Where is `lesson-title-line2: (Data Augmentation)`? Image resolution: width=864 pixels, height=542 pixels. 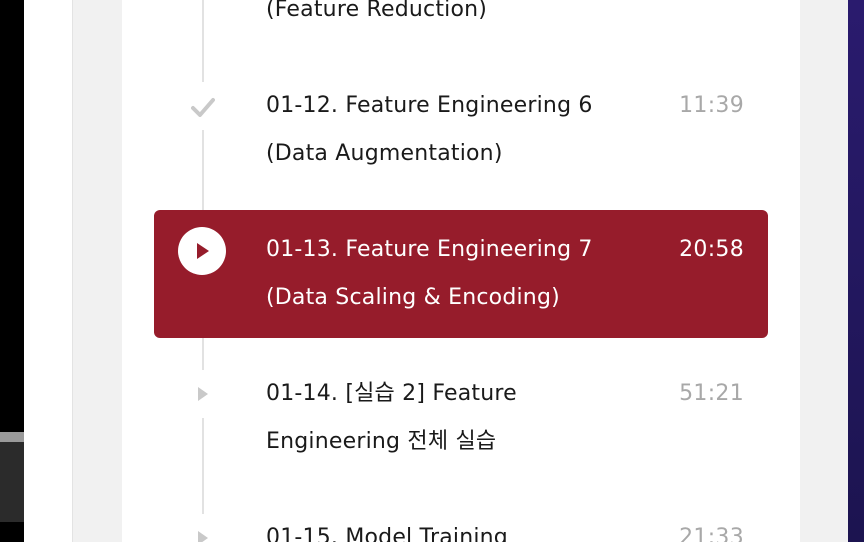 lesson-title-line2: (Data Augmentation) is located at coordinates (384, 153).